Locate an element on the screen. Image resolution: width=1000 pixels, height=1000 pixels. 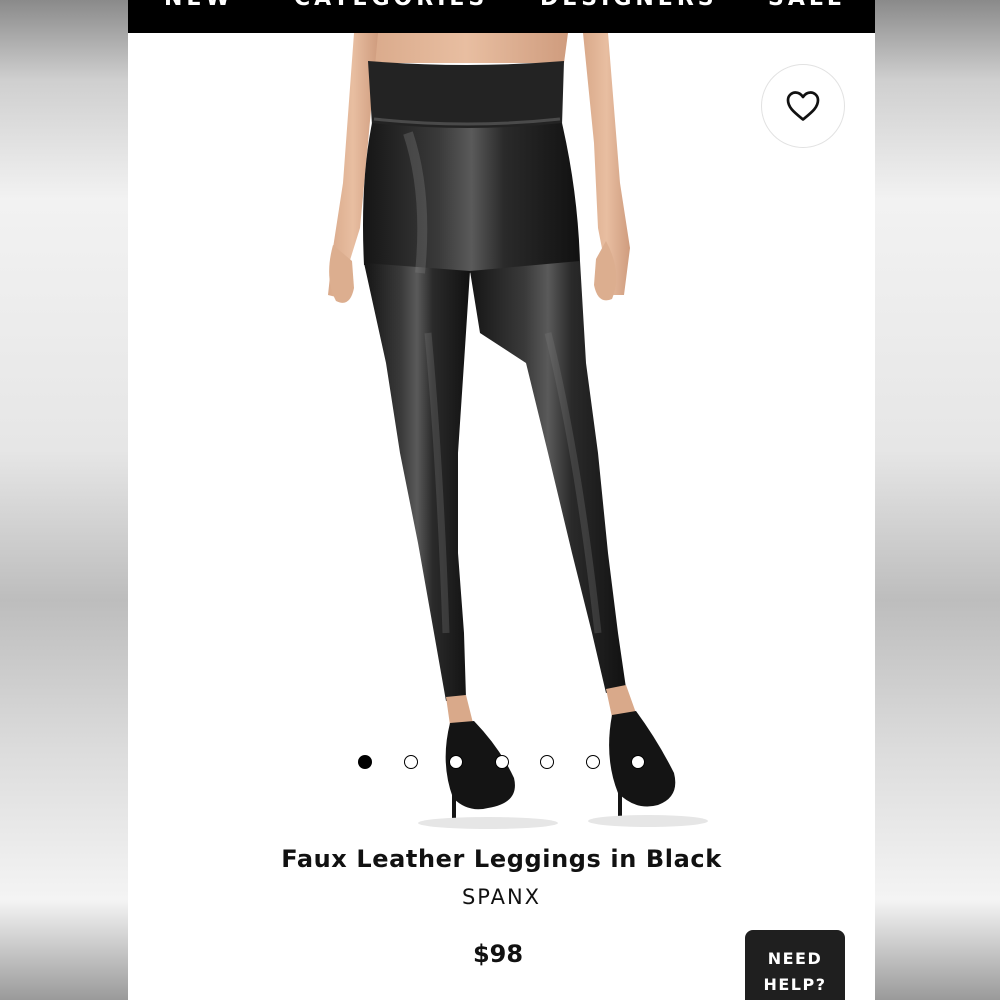
carousel-dots is located at coordinates (501, 763).